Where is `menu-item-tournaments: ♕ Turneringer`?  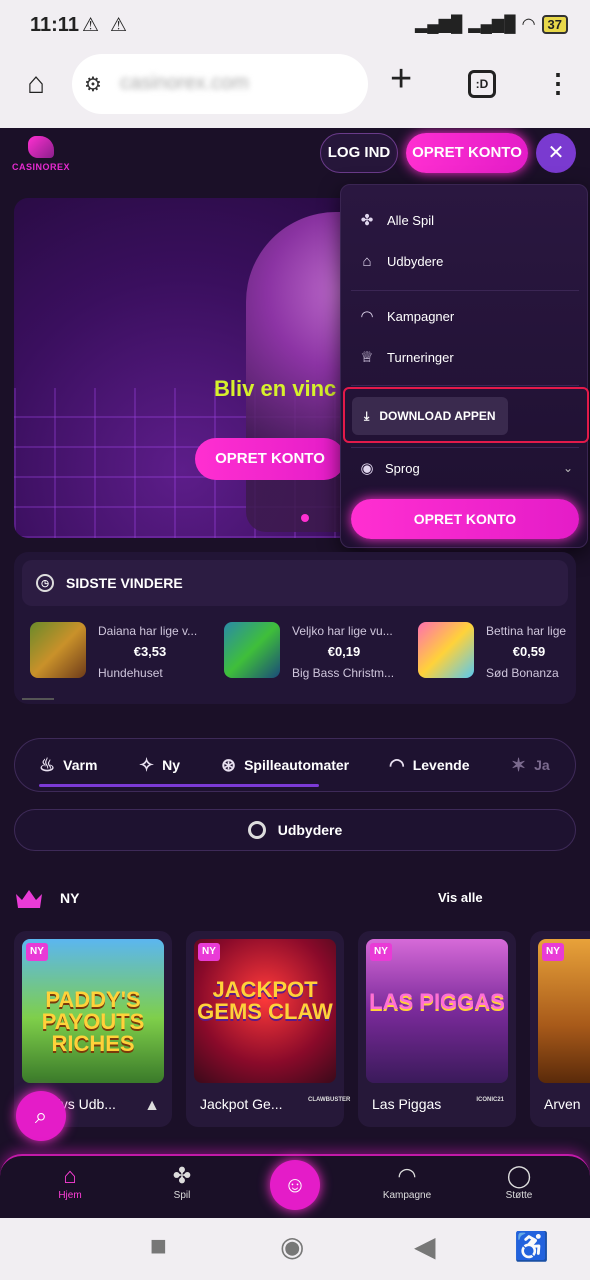 menu-item-tournaments: ♕ Turneringer is located at coordinates (406, 357).